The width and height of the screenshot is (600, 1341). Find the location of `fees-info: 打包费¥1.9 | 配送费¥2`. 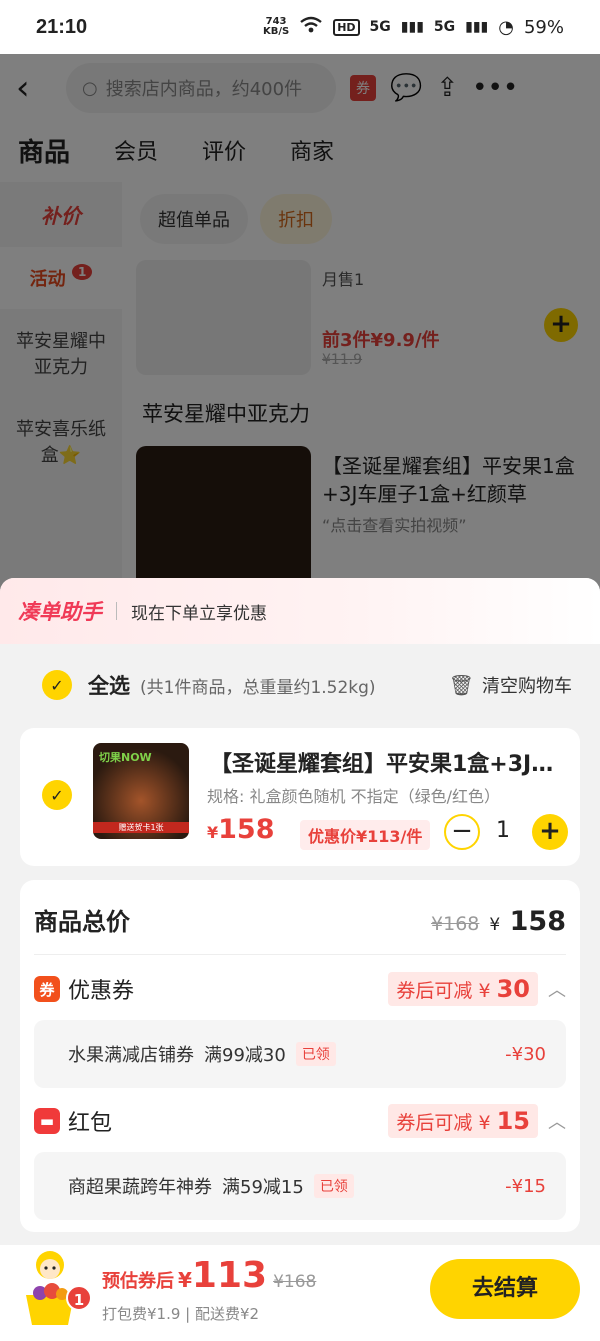

fees-info: 打包费¥1.9 | 配送费¥2 is located at coordinates (181, 1314).